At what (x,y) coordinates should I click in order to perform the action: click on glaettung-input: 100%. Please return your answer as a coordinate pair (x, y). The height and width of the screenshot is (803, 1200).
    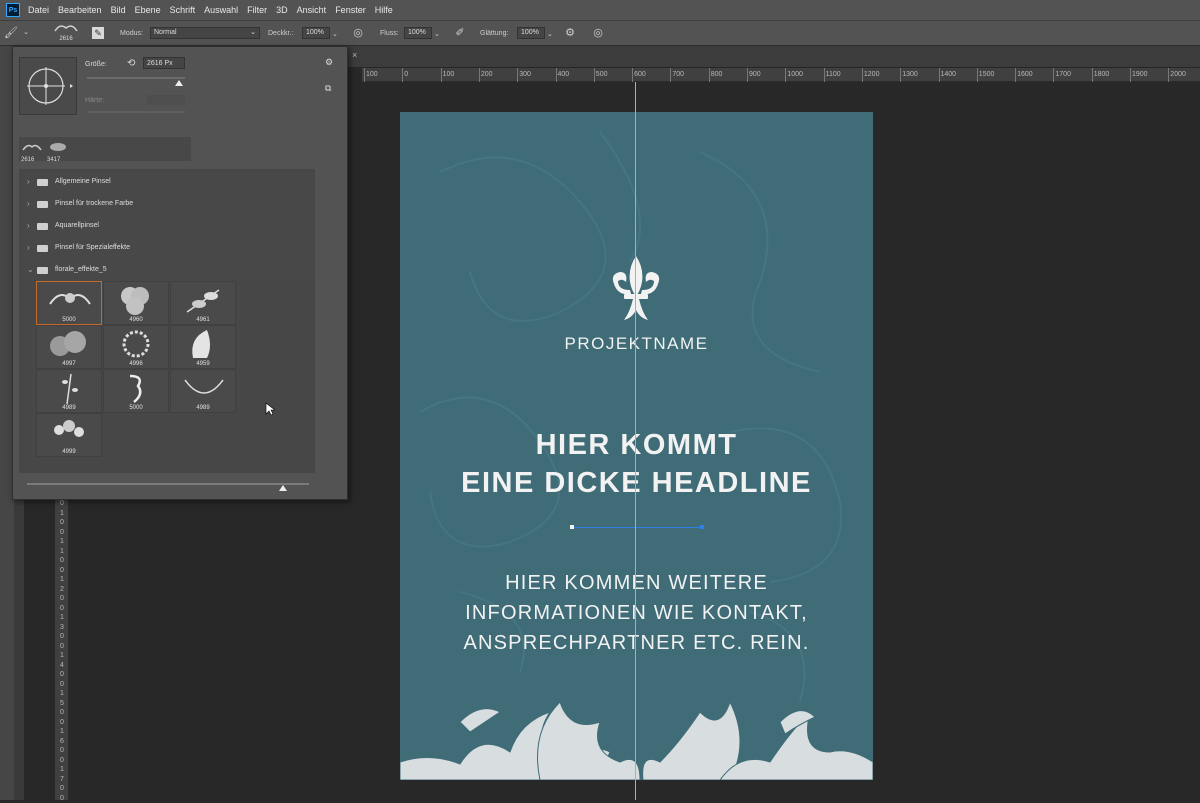
    Looking at the image, I should click on (531, 33).